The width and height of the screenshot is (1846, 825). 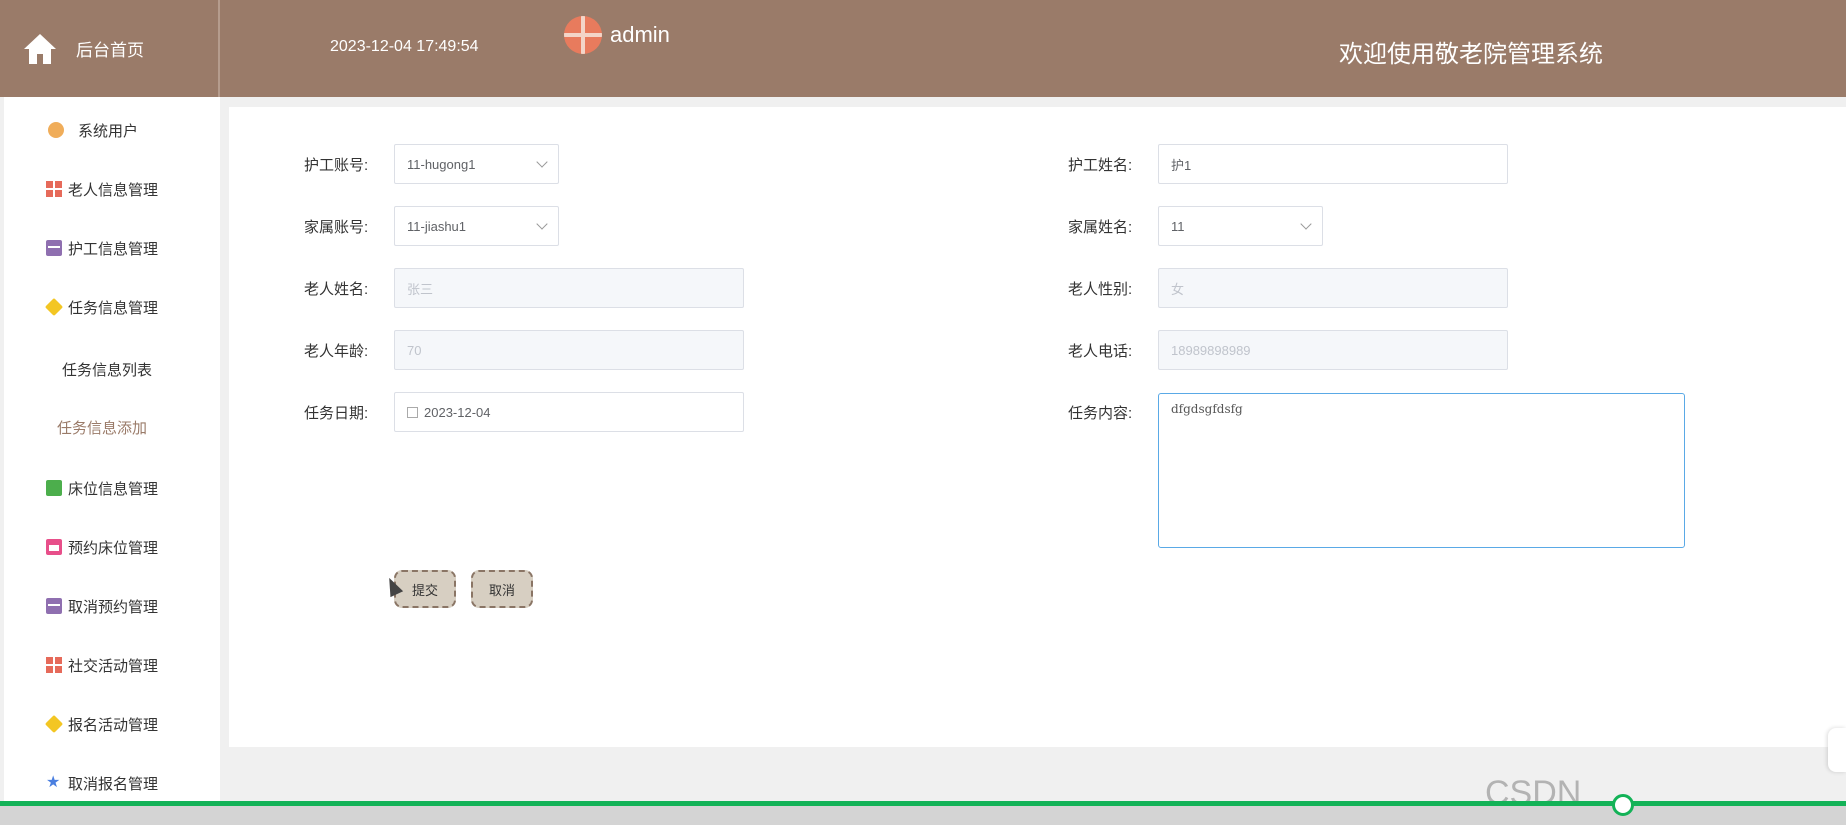 I want to click on nurse-account-select: 11-hugong1, so click(x=476, y=164).